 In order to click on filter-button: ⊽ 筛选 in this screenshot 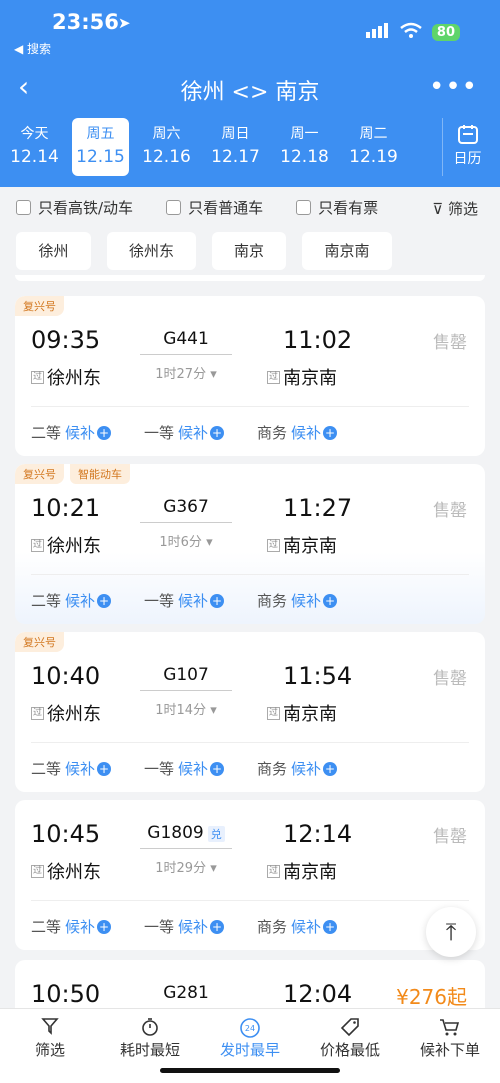, I will do `click(455, 208)`.